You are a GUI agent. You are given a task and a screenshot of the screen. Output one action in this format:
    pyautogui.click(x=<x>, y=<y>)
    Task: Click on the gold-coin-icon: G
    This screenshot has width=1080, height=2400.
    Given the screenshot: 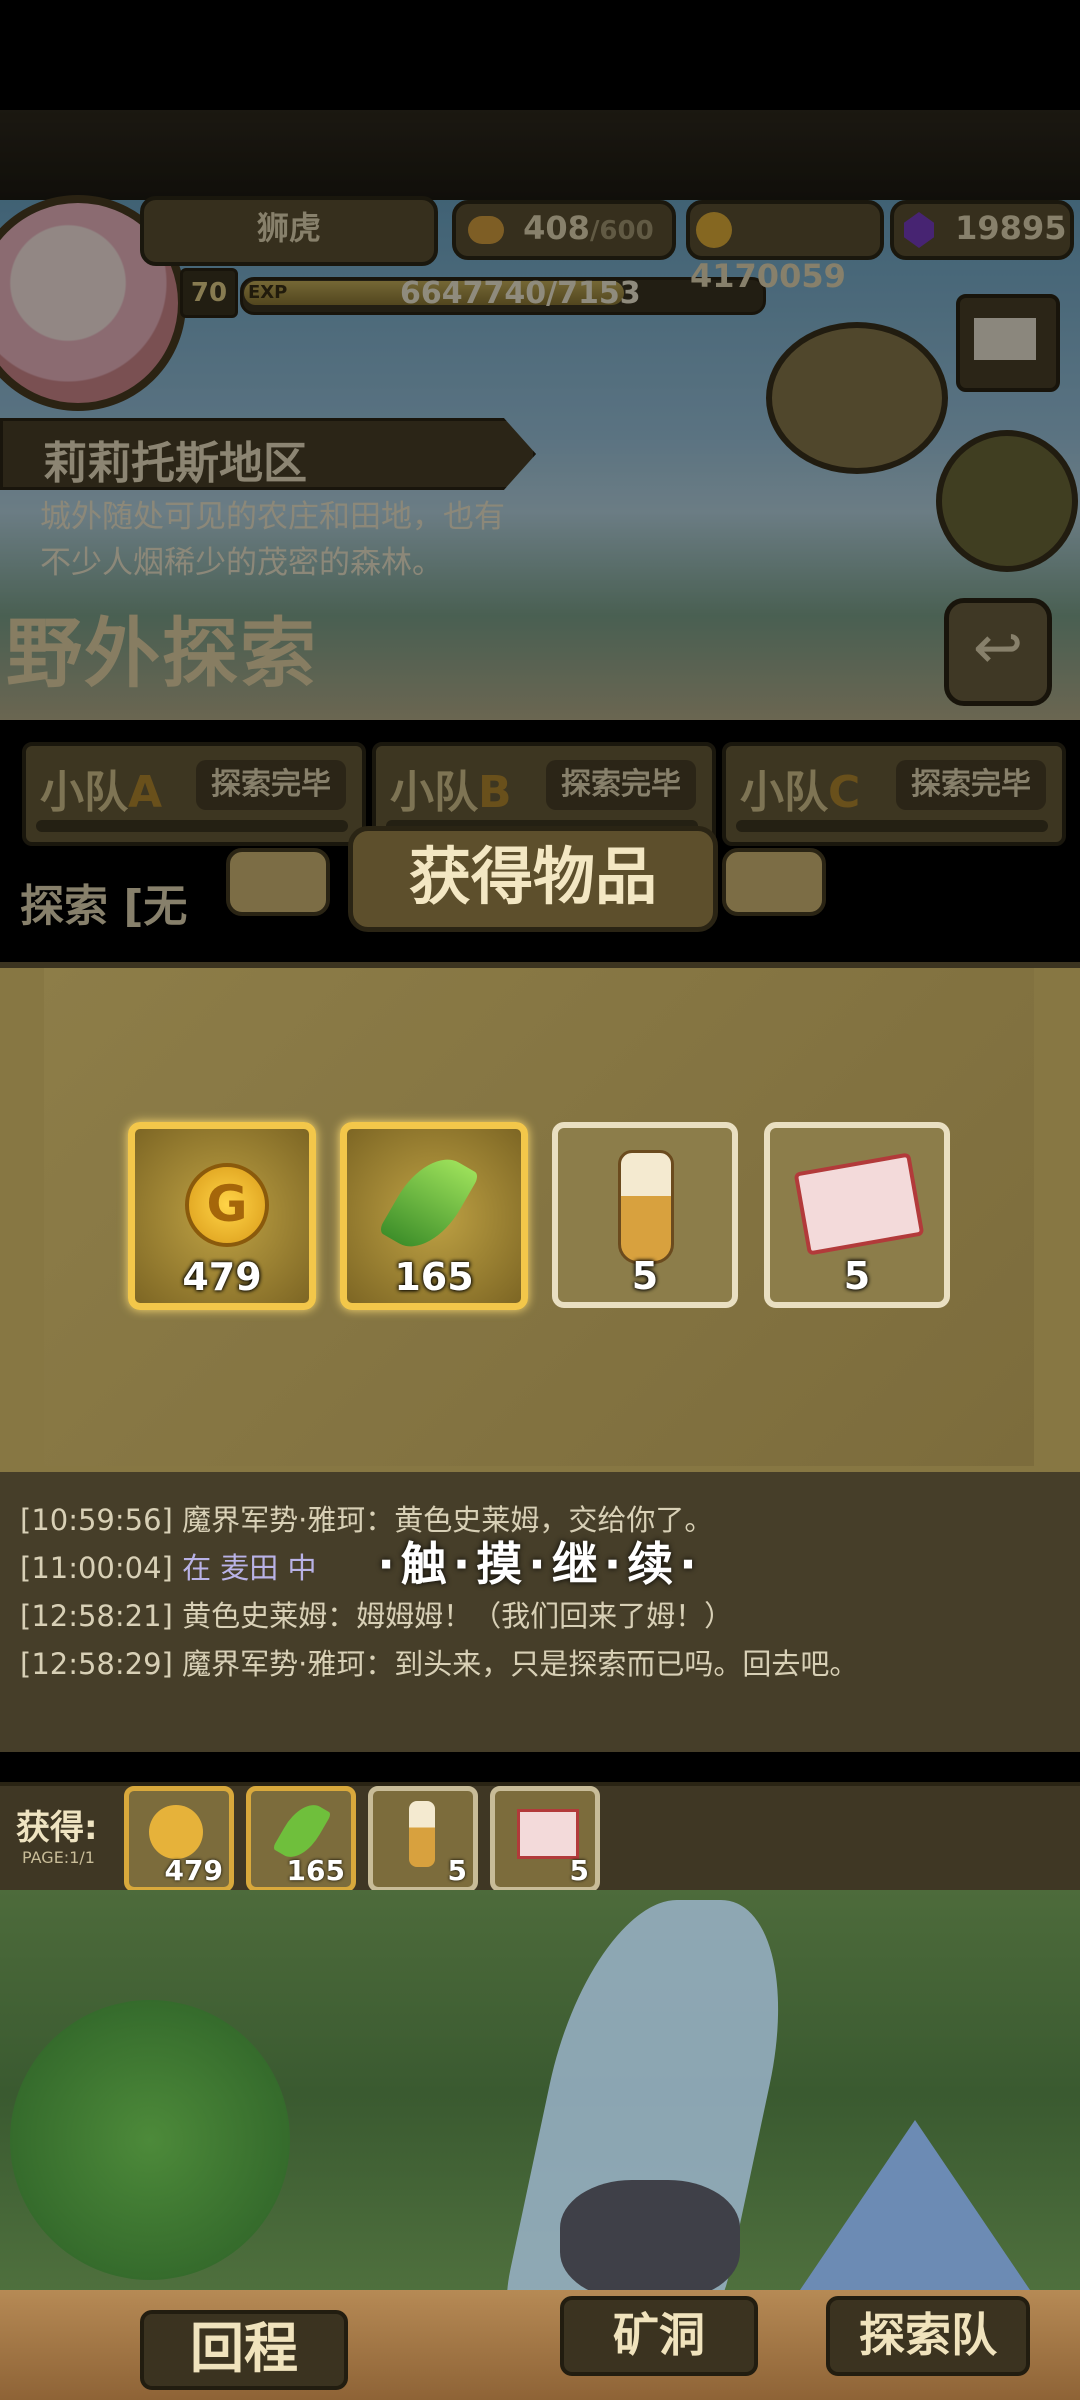 What is the action you would take?
    pyautogui.click(x=227, y=1205)
    